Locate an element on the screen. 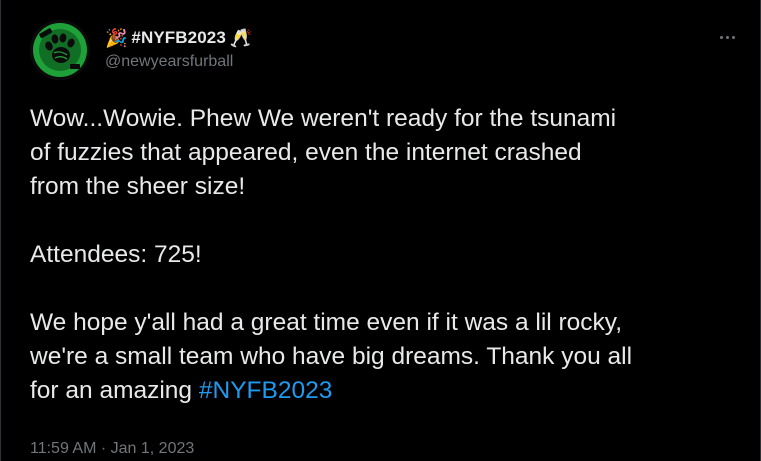 The height and width of the screenshot is (461, 761). tweet-line: for an amazing #NYFB2023 is located at coordinates (385, 391).